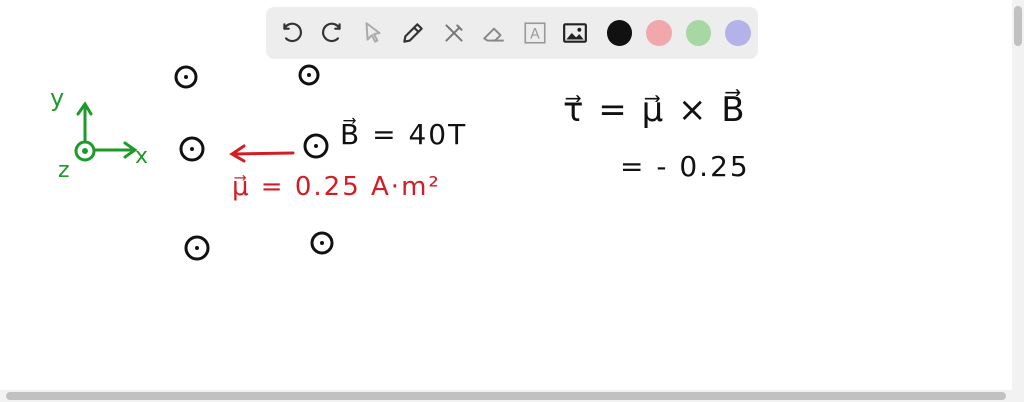  What do you see at coordinates (506, 396) in the screenshot?
I see `horizontal-scroll-thumb` at bounding box center [506, 396].